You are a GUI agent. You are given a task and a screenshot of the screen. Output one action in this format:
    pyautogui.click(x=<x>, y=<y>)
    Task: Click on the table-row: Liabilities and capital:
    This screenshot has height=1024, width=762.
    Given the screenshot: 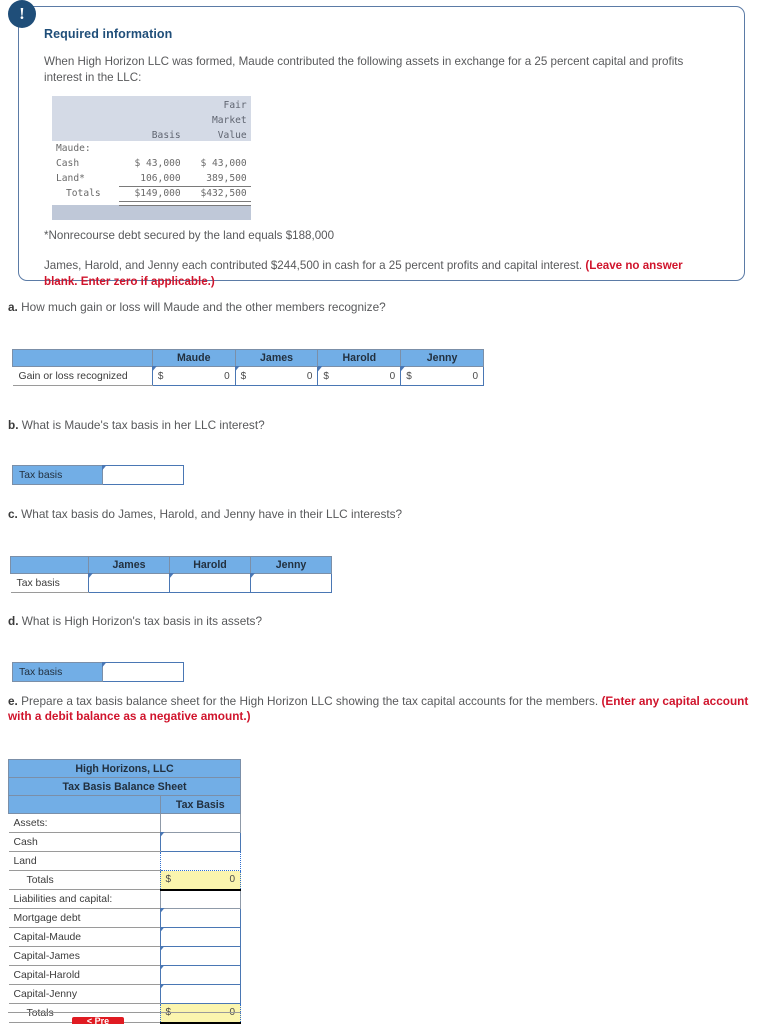 What is the action you would take?
    pyautogui.click(x=124, y=899)
    